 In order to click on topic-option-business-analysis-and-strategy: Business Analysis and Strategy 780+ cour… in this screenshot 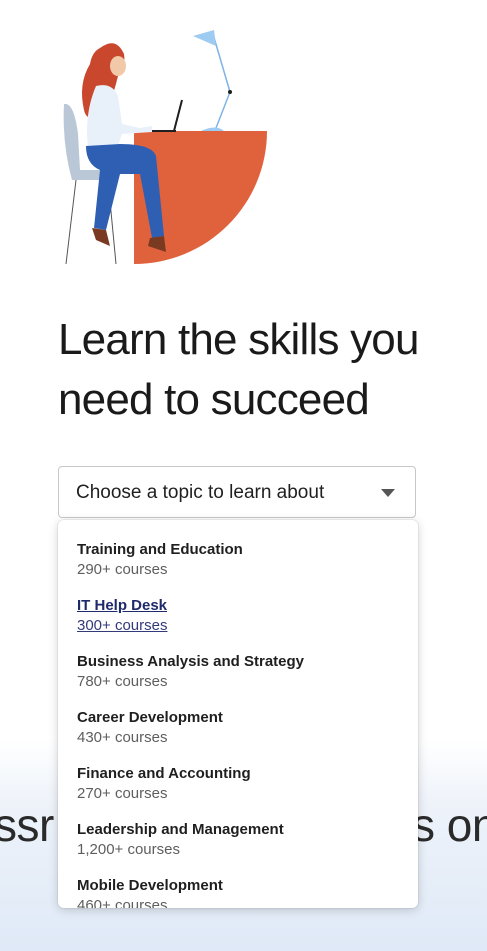, I will do `click(190, 672)`.